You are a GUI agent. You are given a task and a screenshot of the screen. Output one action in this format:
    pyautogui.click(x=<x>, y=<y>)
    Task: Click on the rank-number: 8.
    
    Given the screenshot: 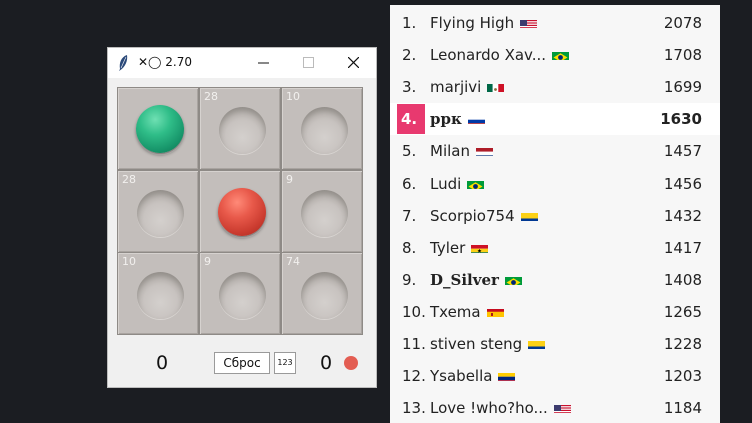 What is the action you would take?
    pyautogui.click(x=409, y=247)
    